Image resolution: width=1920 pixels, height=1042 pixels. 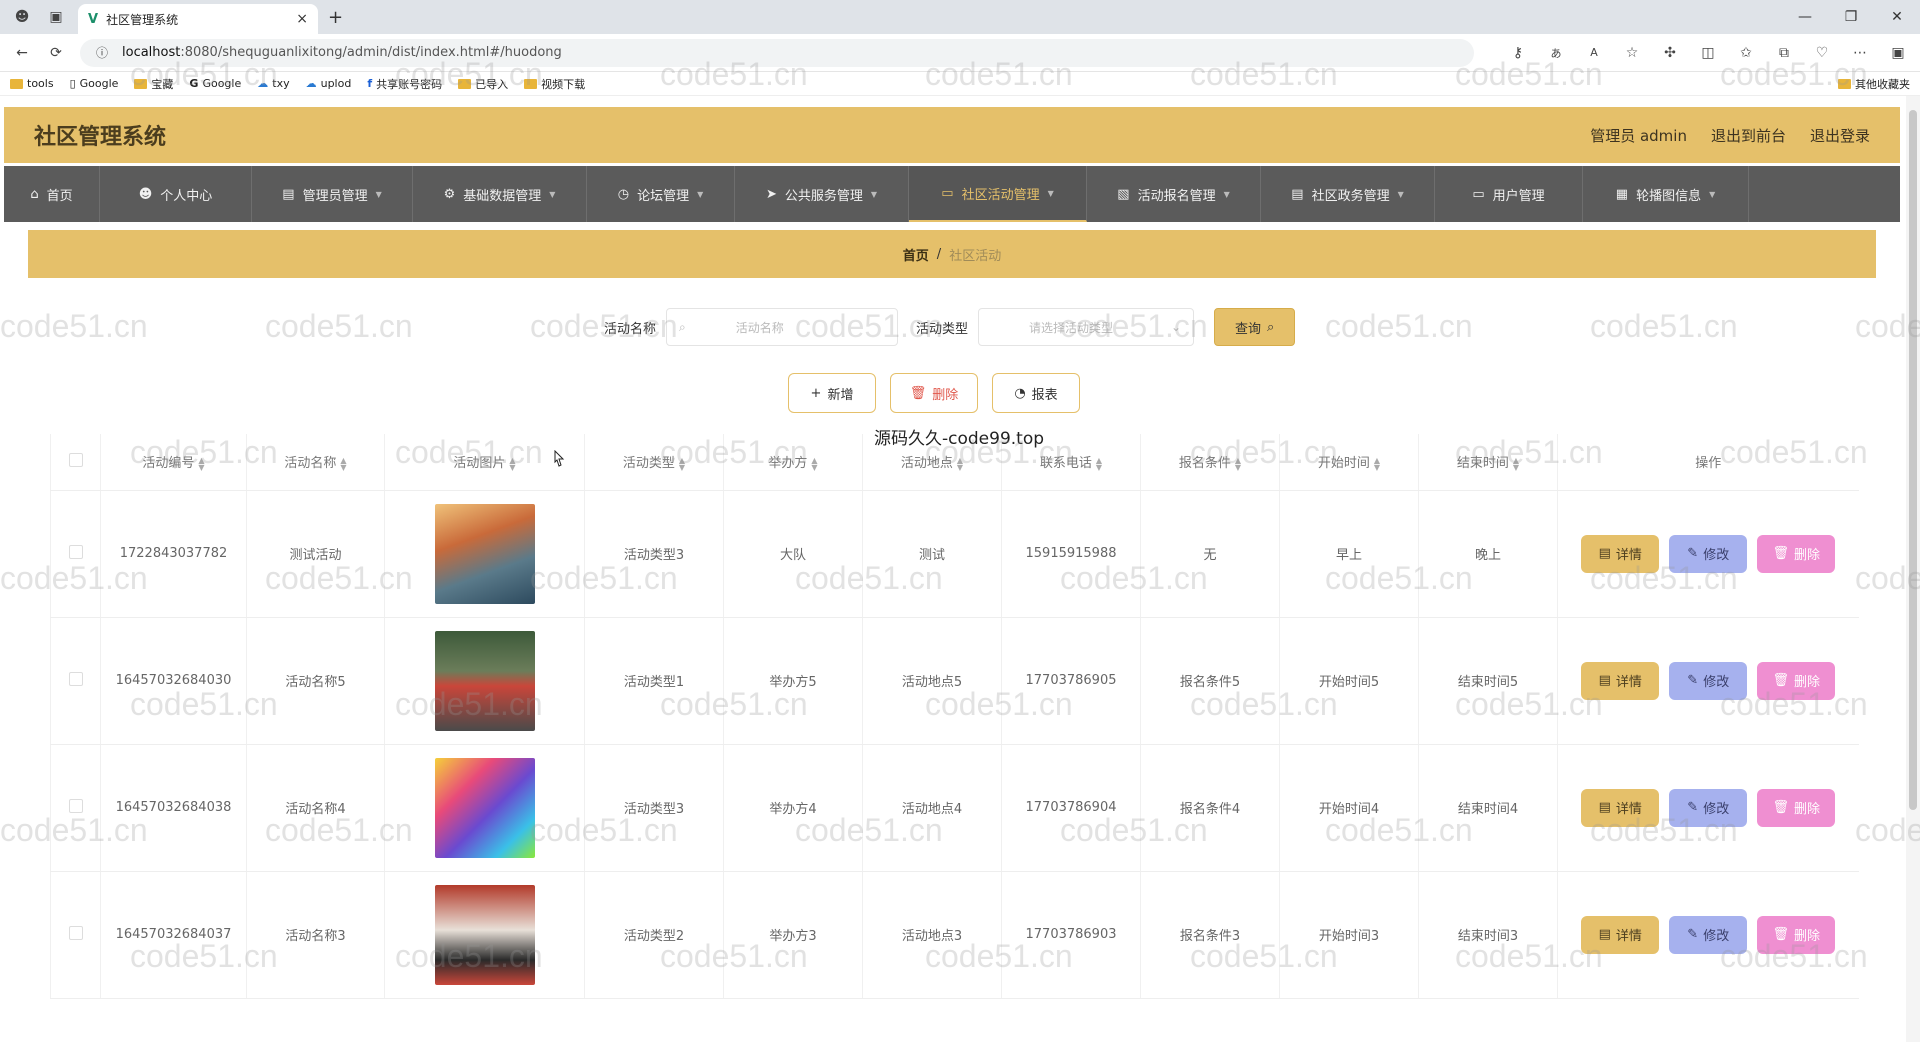 What do you see at coordinates (1708, 53) in the screenshot?
I see `split-screen-icon: ◫` at bounding box center [1708, 53].